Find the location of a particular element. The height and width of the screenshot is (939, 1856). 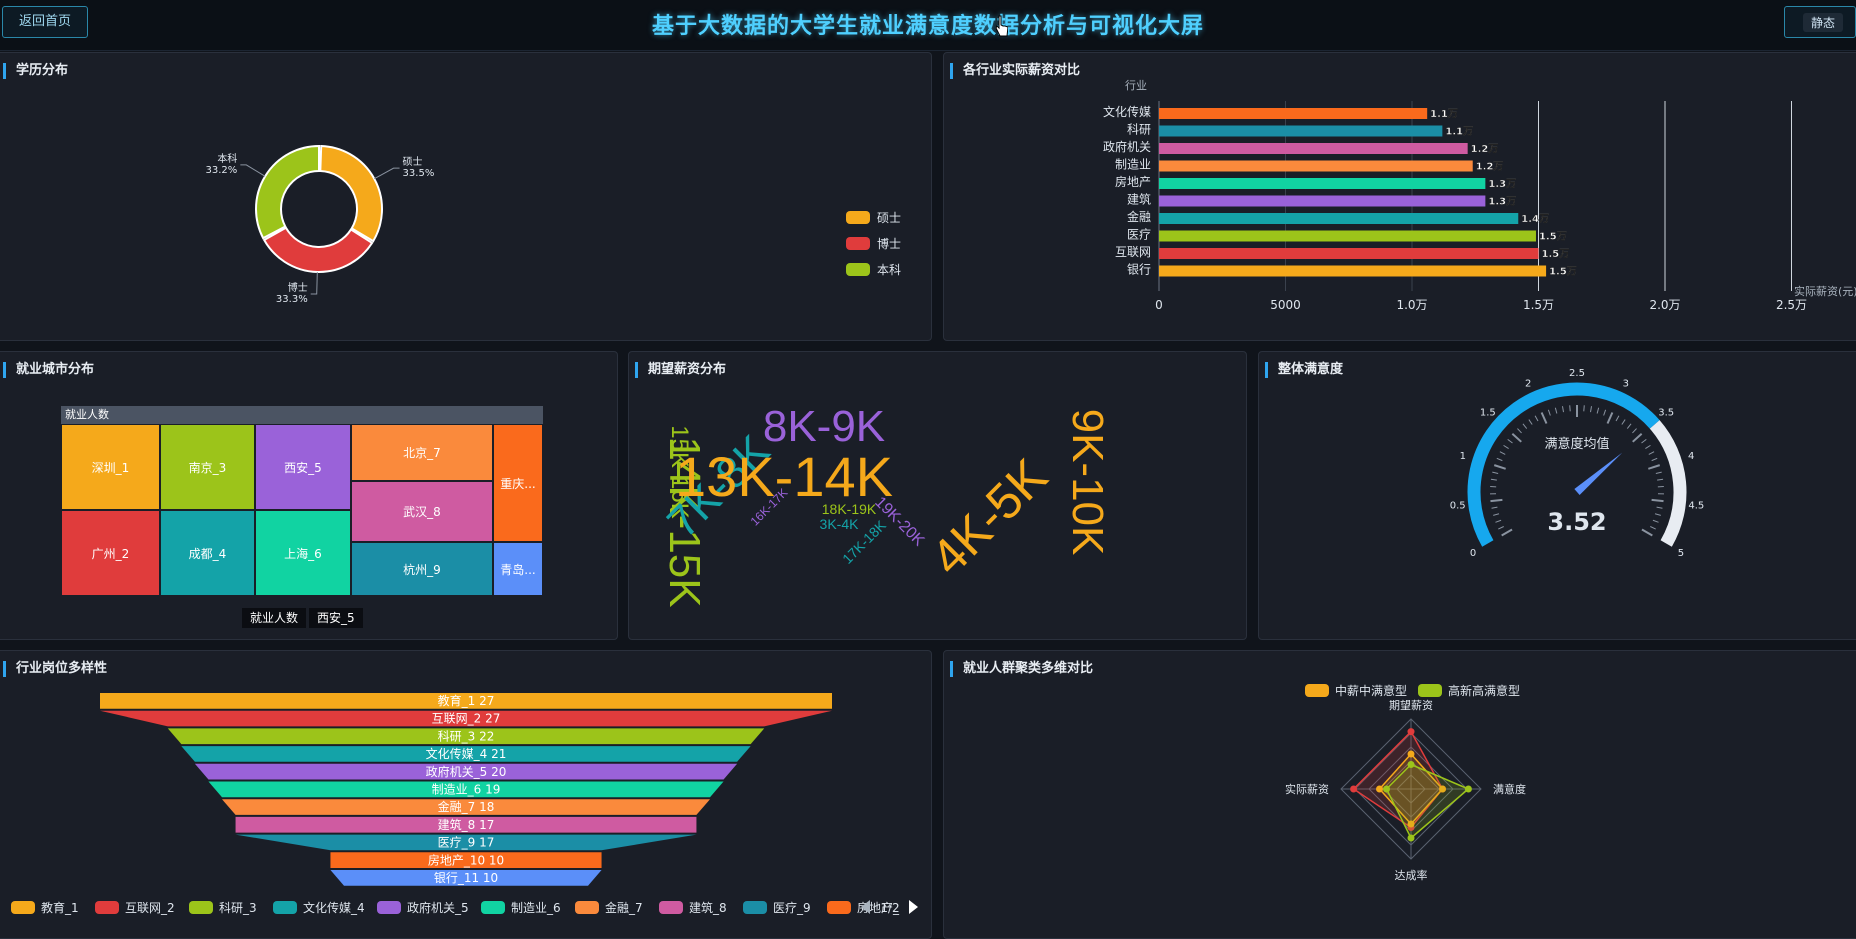

funnel-legend-label: 金融_7 is located at coordinates (624, 907).